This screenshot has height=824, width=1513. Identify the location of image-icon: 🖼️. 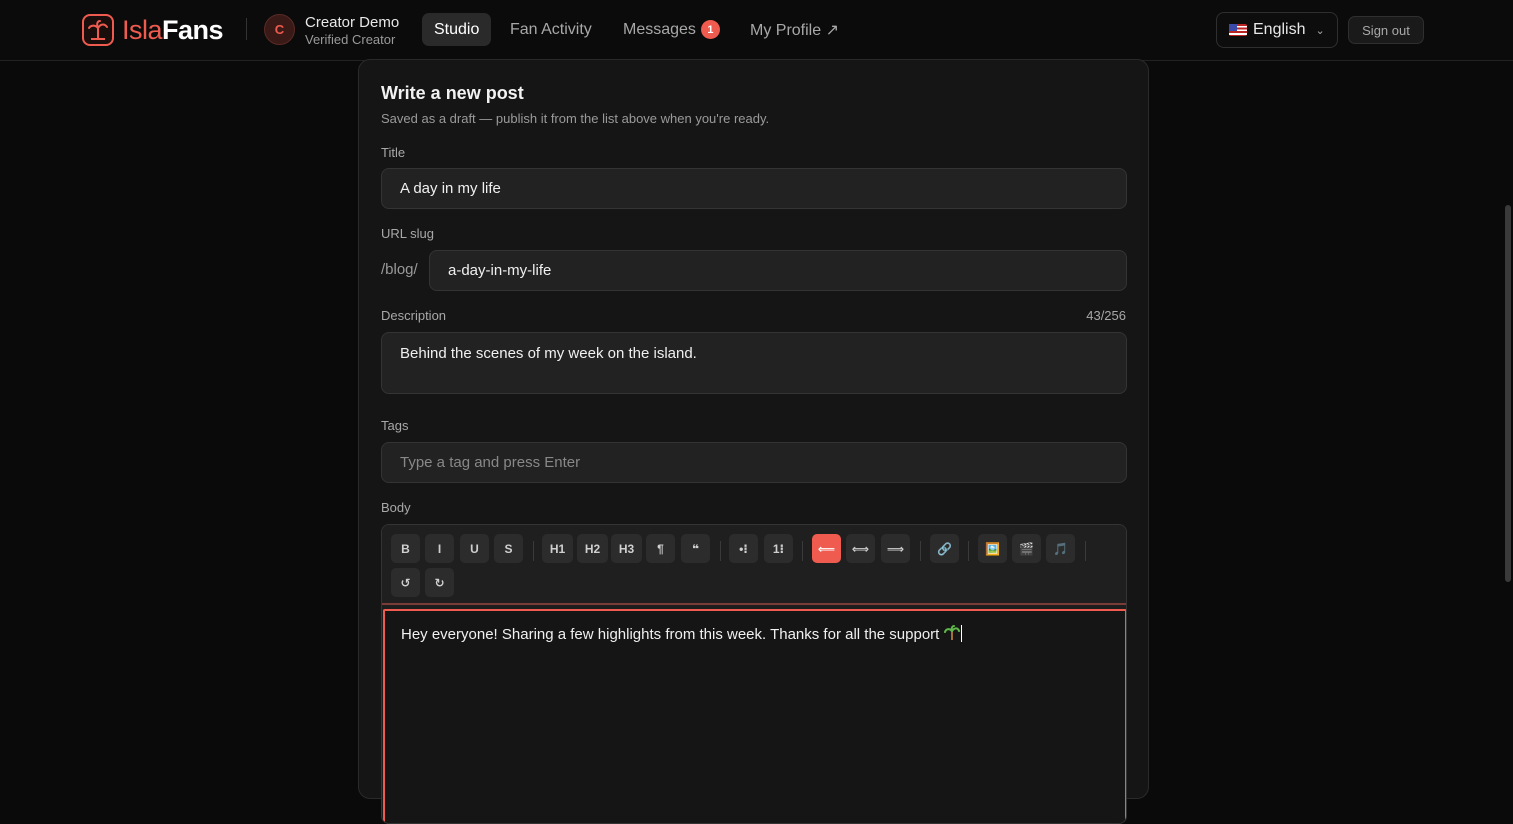
(992, 548).